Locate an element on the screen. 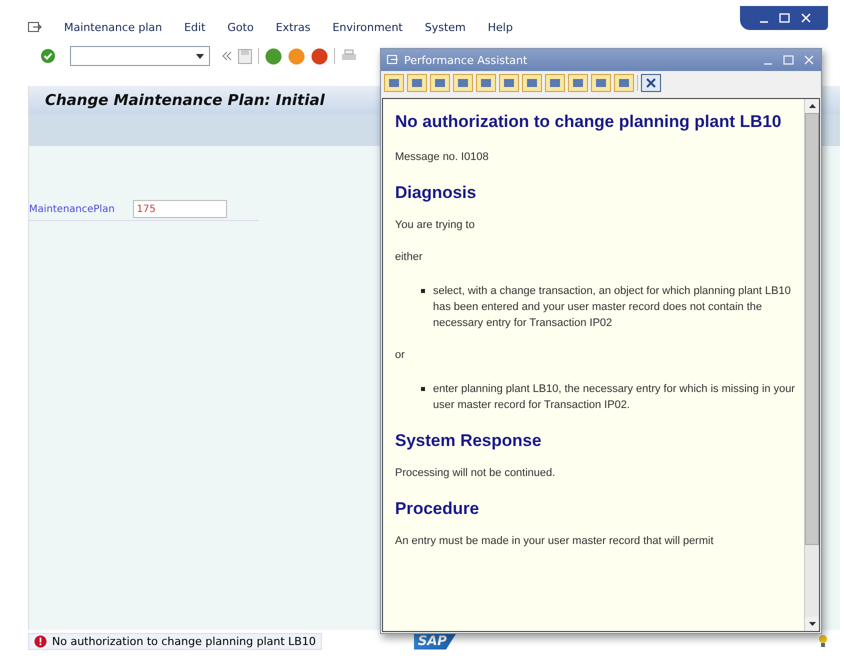  menu-item: Extras is located at coordinates (293, 27).